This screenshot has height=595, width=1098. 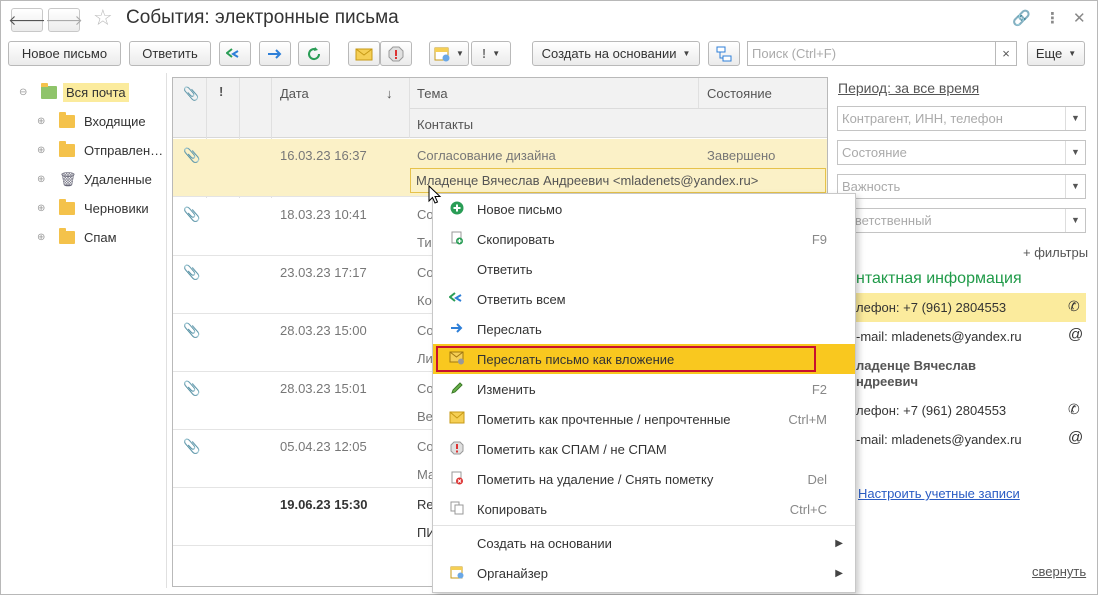 I want to click on menu-item-forward: Переслать, so click(x=644, y=329).